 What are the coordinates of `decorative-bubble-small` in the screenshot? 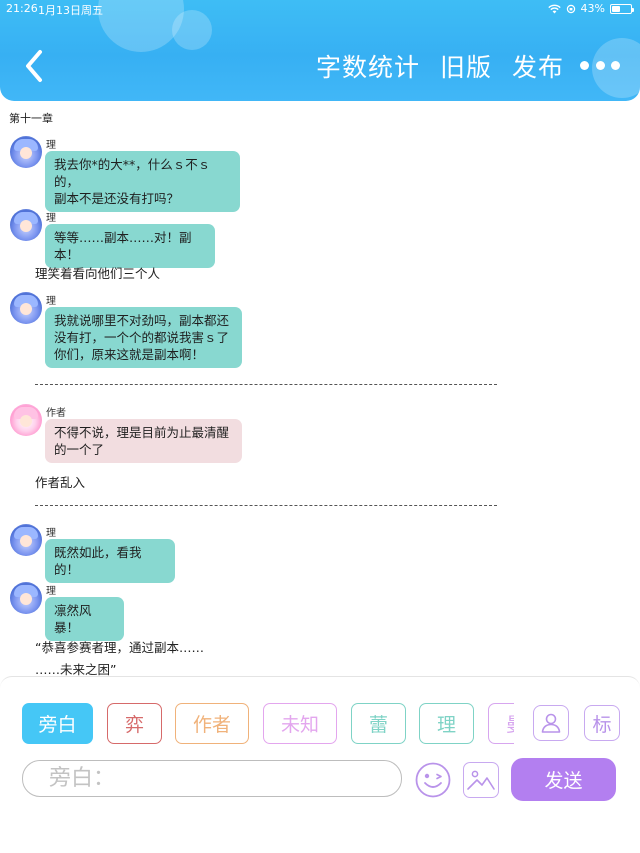 It's located at (192, 30).